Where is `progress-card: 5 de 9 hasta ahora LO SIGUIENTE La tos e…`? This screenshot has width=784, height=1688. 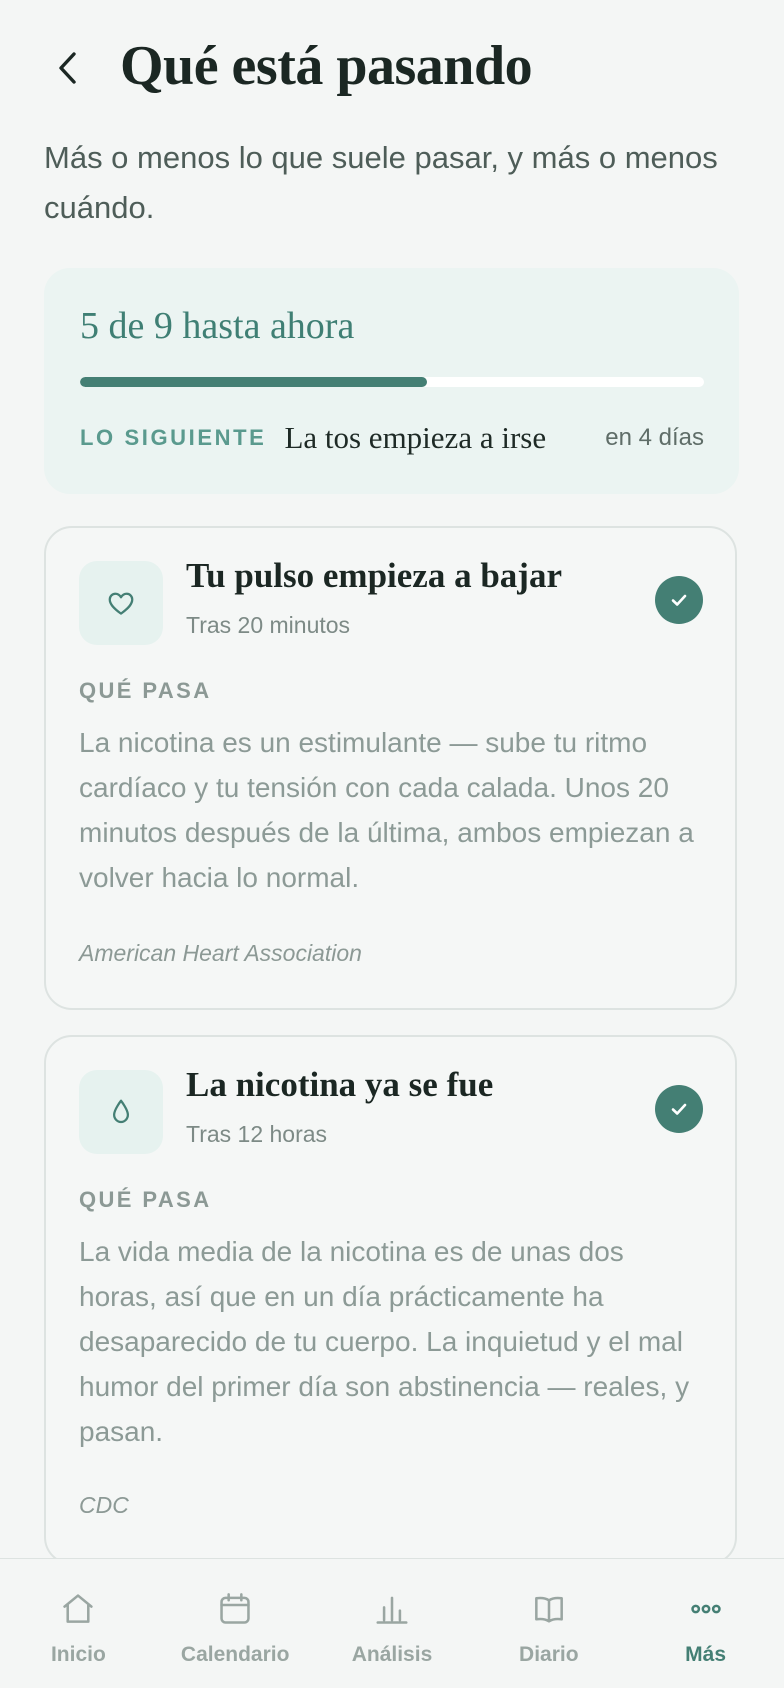 progress-card: 5 de 9 hasta ahora LO SIGUIENTE La tos e… is located at coordinates (391, 381).